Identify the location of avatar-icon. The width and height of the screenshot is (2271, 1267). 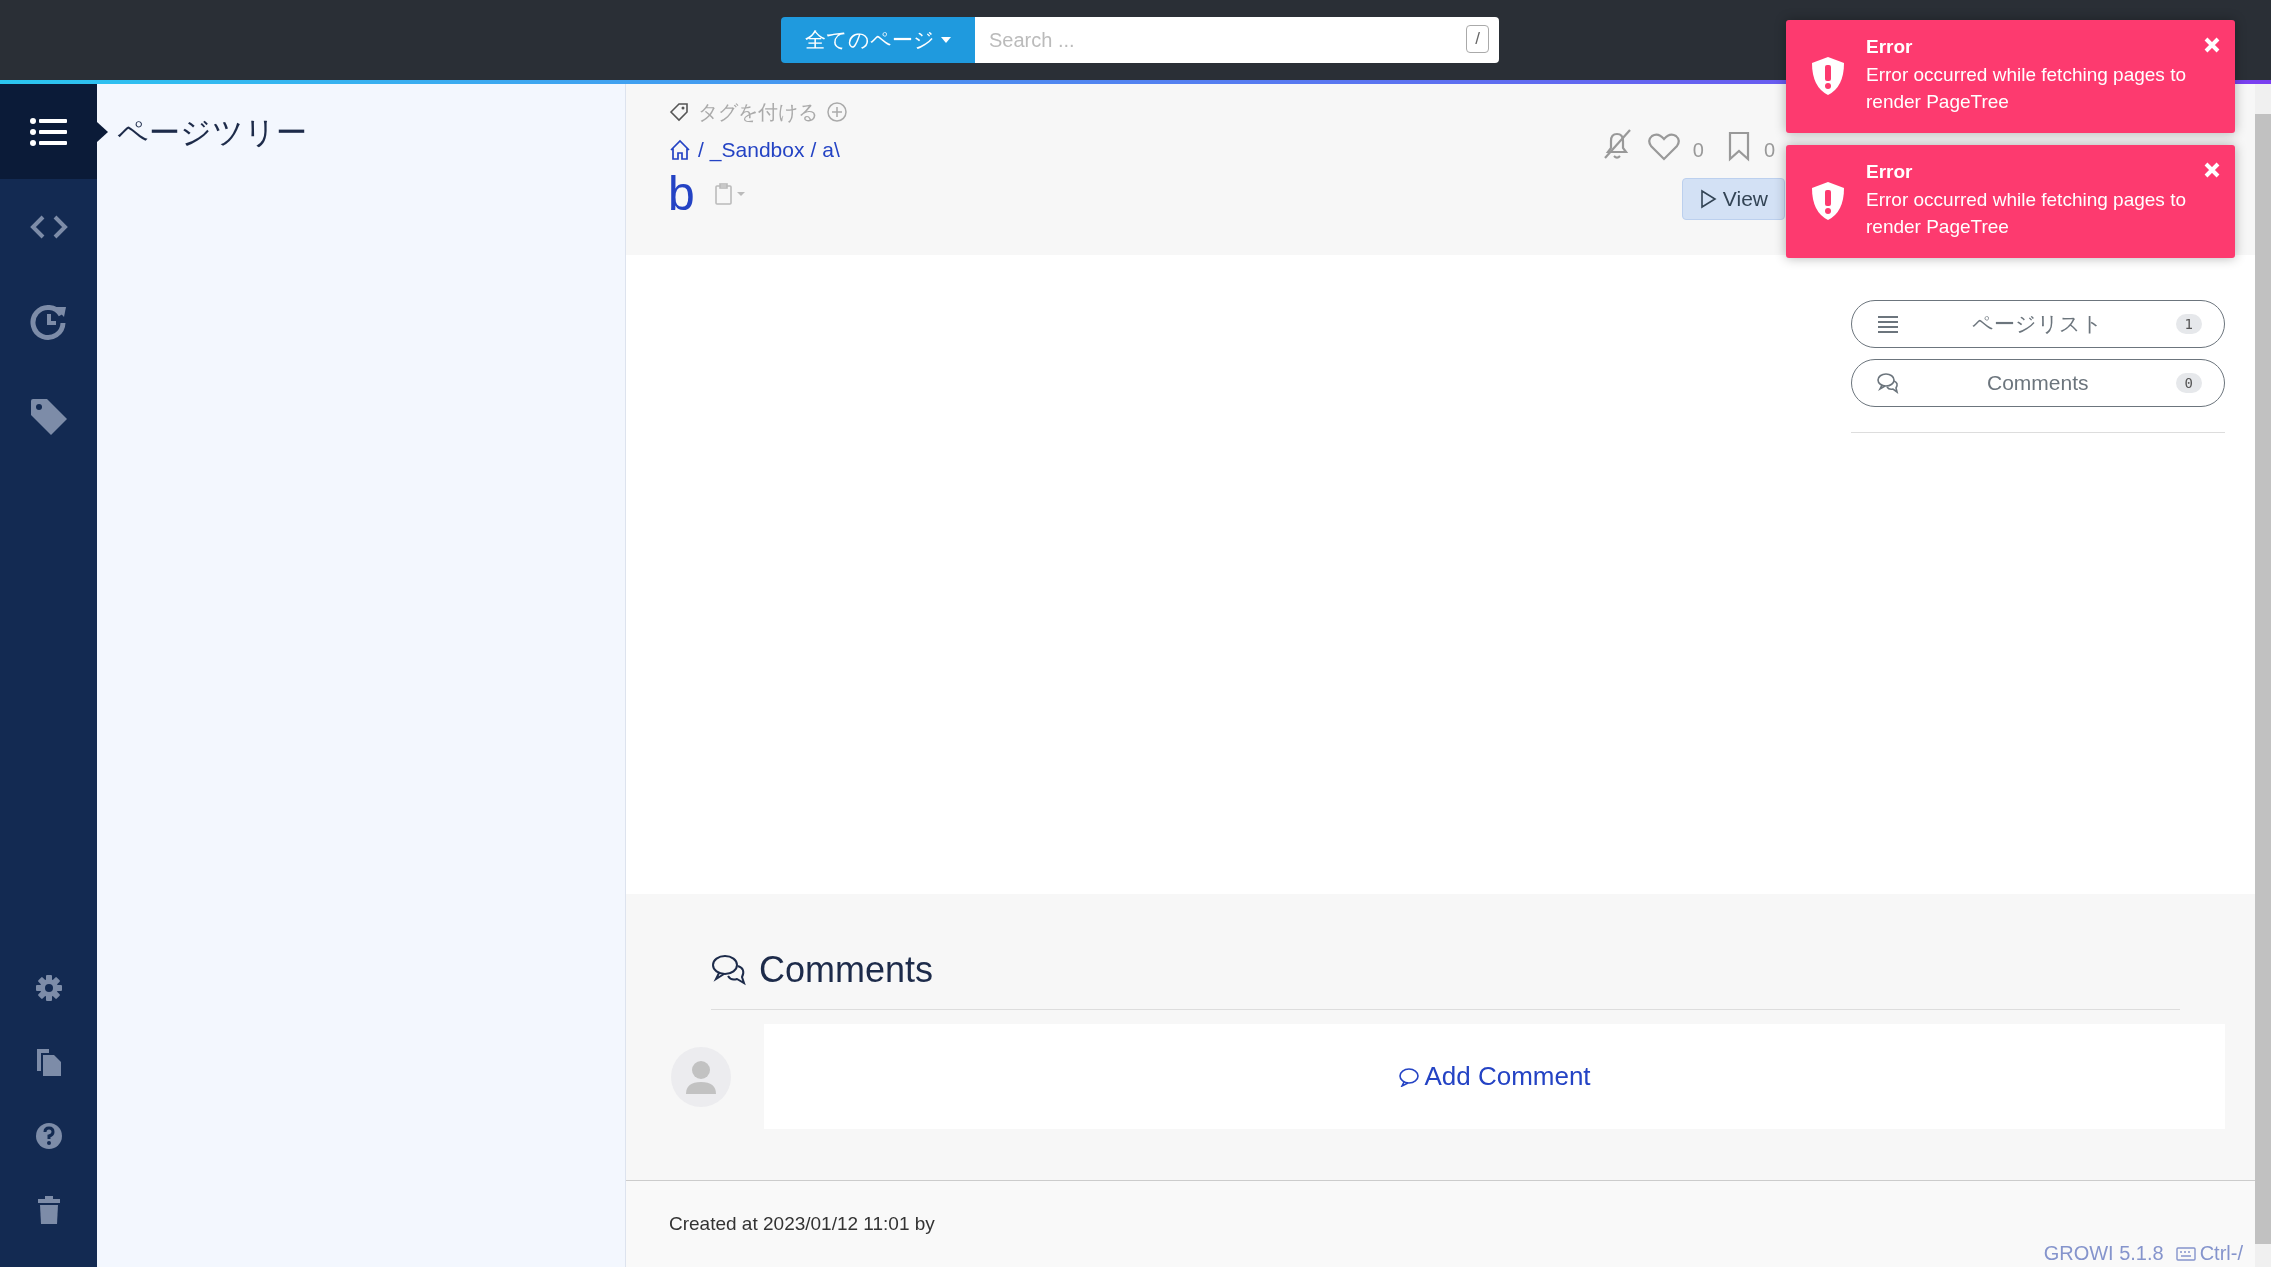
(701, 1076).